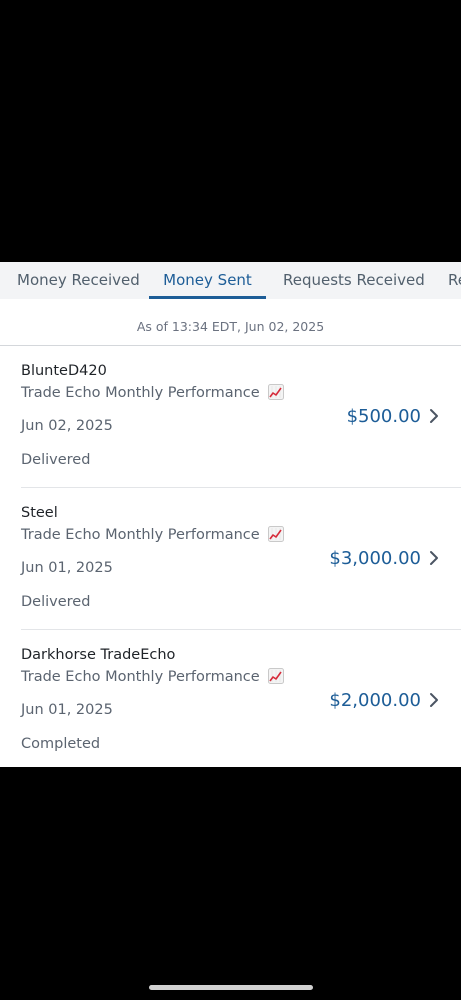 The image size is (461, 1000). What do you see at coordinates (375, 558) in the screenshot?
I see `transaction-amount: $3,000.00` at bounding box center [375, 558].